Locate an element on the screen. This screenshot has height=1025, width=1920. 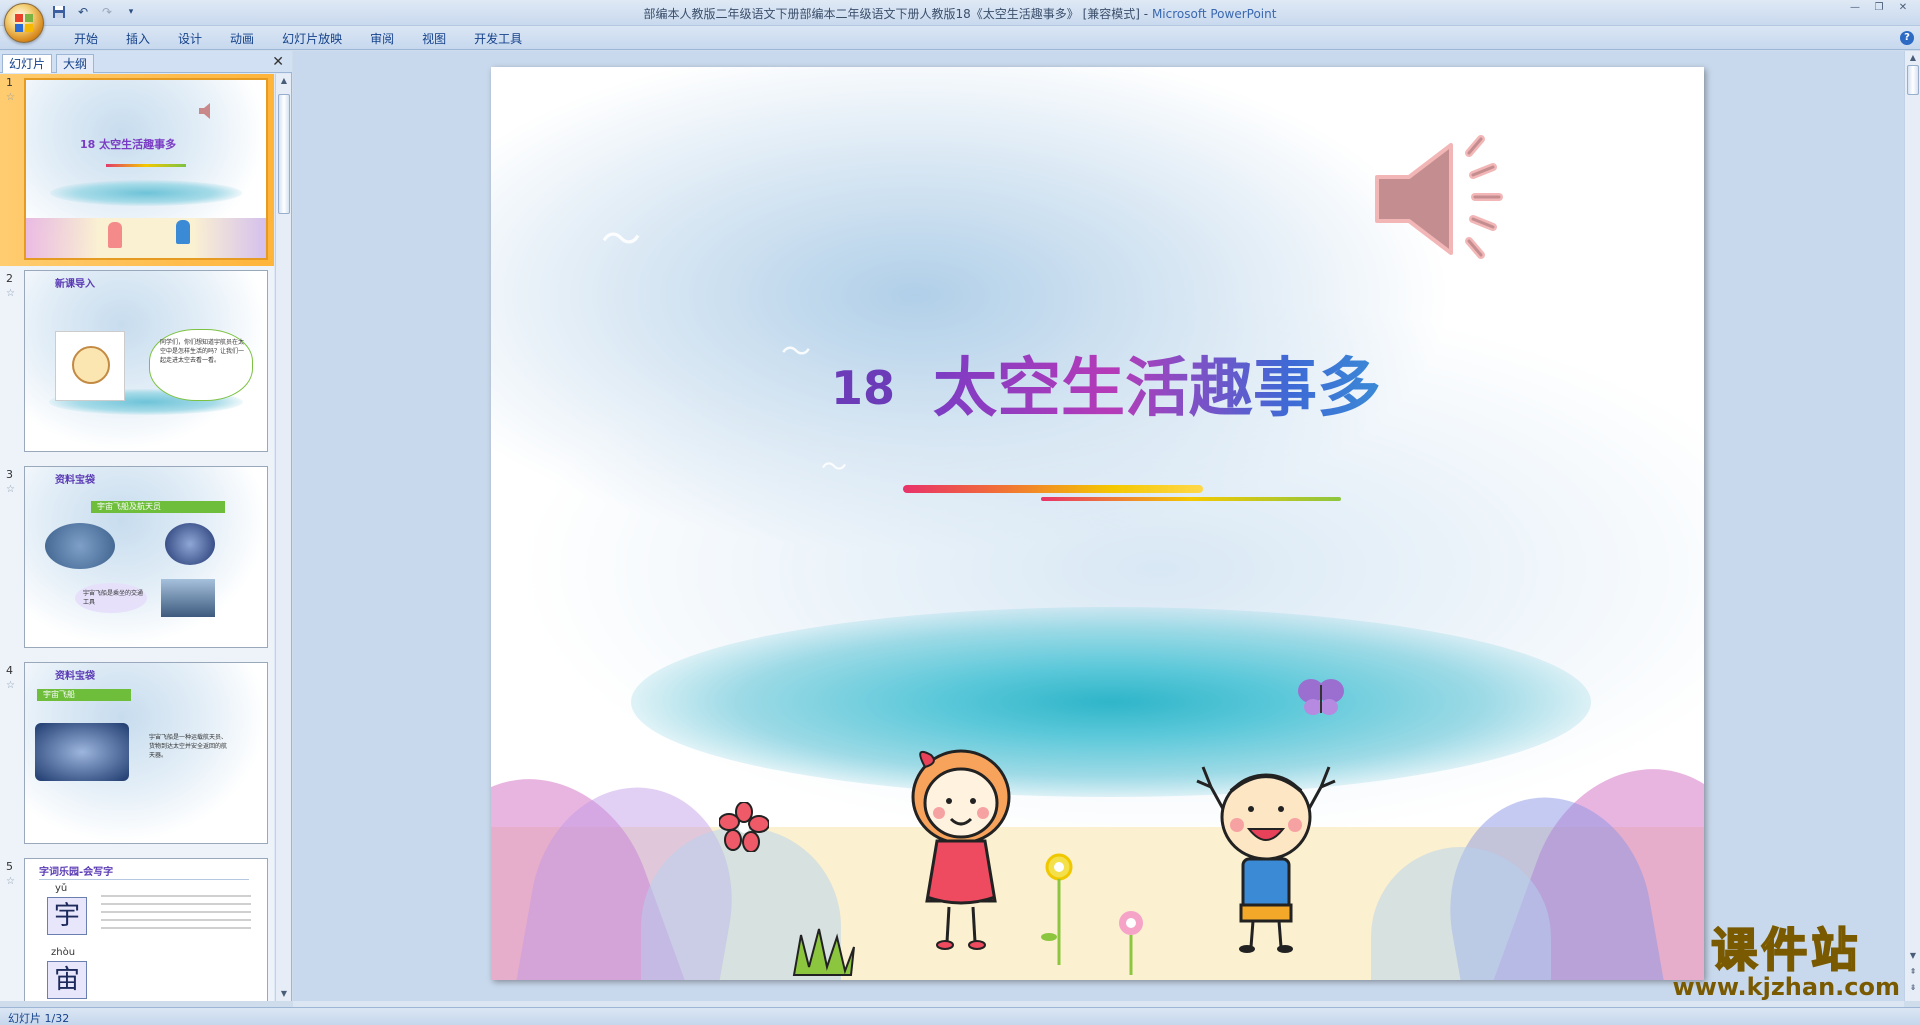
tab-home: 开始 is located at coordinates (86, 39).